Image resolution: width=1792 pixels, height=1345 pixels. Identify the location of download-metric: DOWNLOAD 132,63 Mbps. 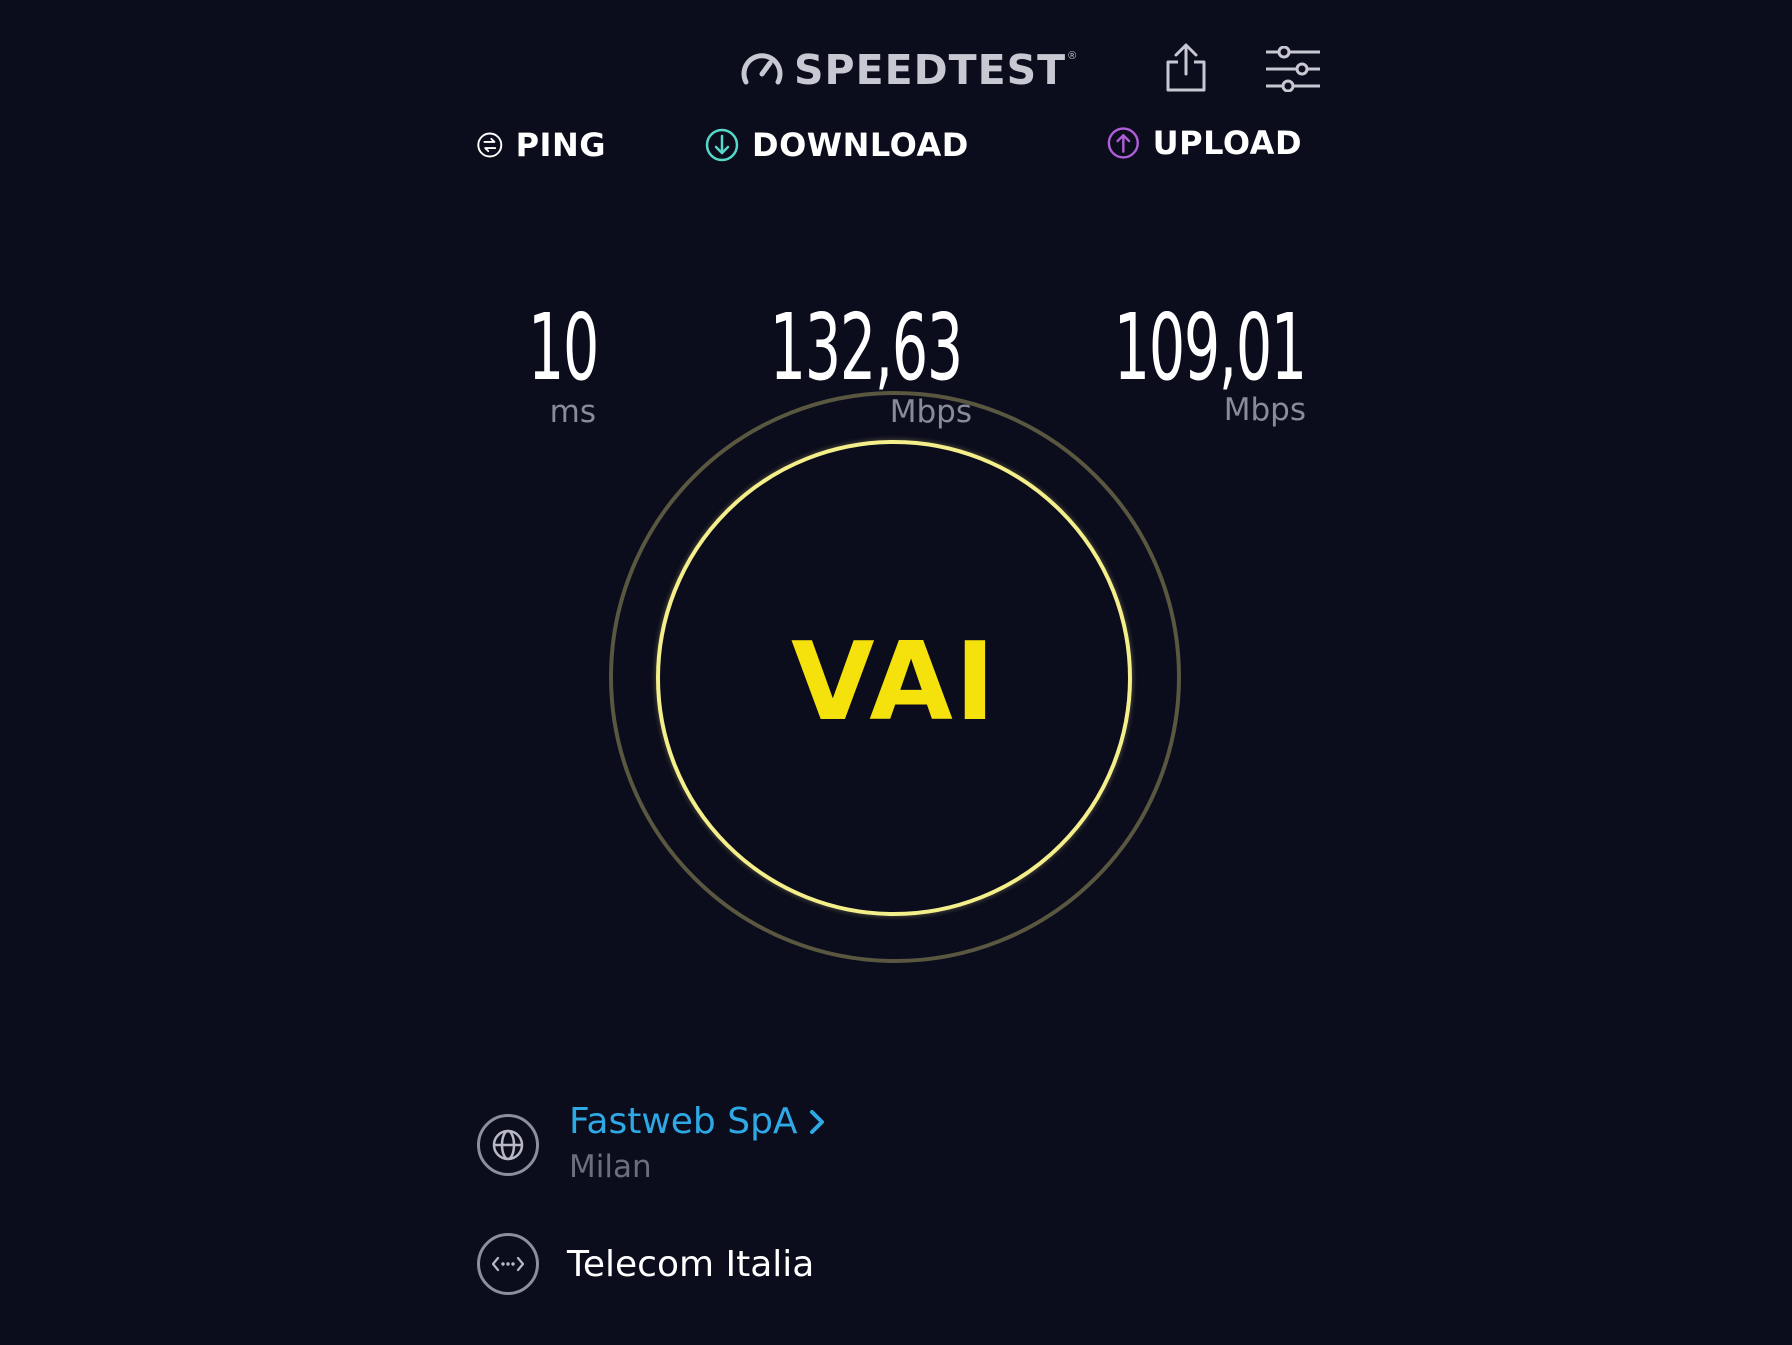
(838, 278).